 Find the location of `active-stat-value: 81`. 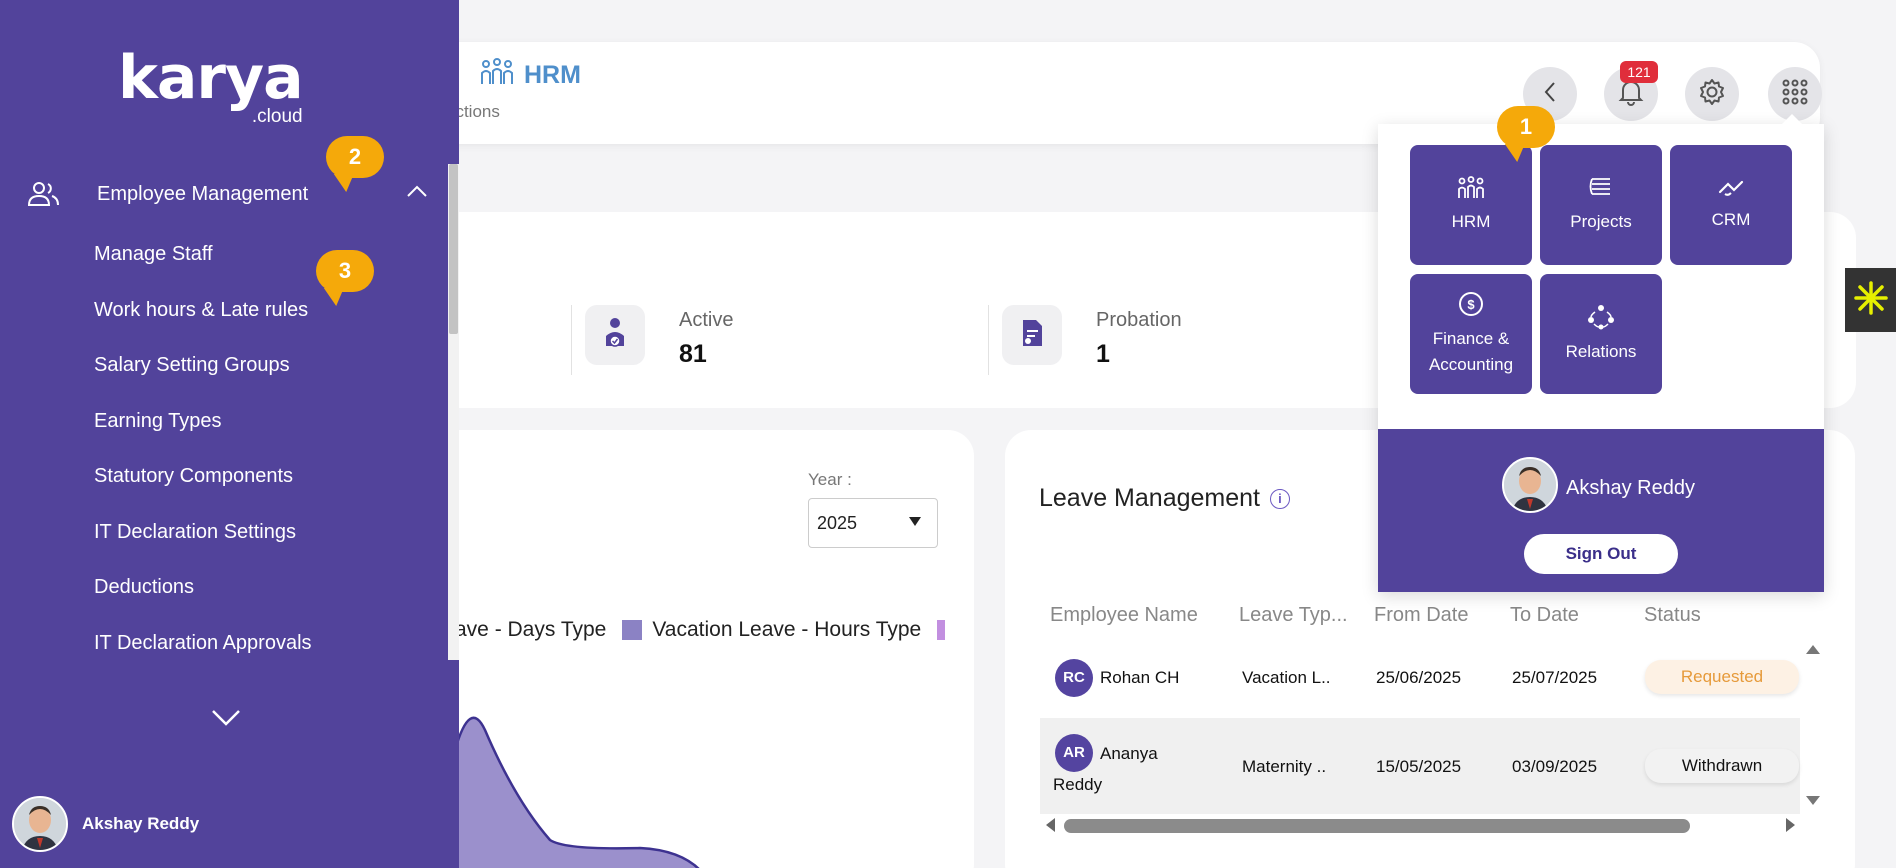

active-stat-value: 81 is located at coordinates (693, 354).